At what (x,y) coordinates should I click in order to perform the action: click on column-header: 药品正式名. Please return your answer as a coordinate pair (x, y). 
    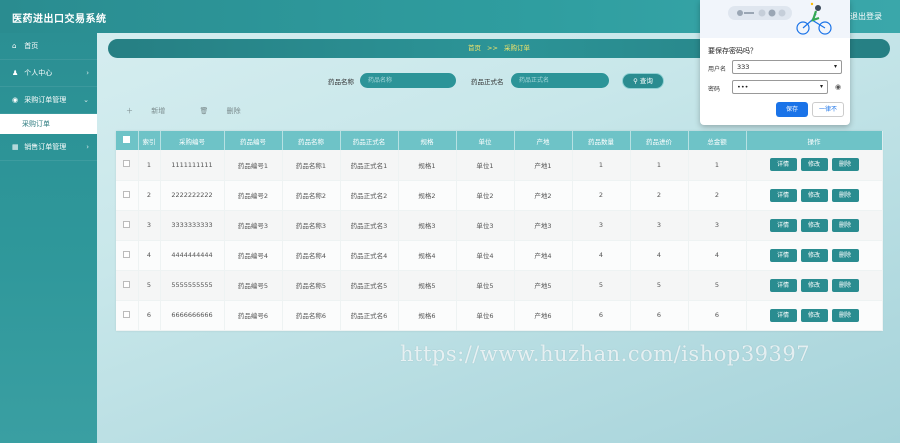
    Looking at the image, I should click on (369, 140).